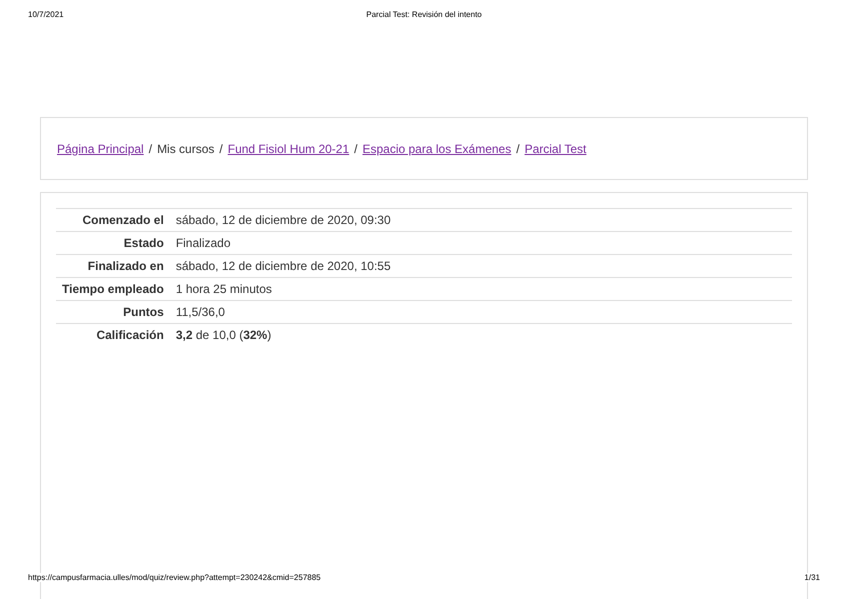 The image size is (848, 599). I want to click on breadcrumb-link: Página Principal, so click(100, 149).